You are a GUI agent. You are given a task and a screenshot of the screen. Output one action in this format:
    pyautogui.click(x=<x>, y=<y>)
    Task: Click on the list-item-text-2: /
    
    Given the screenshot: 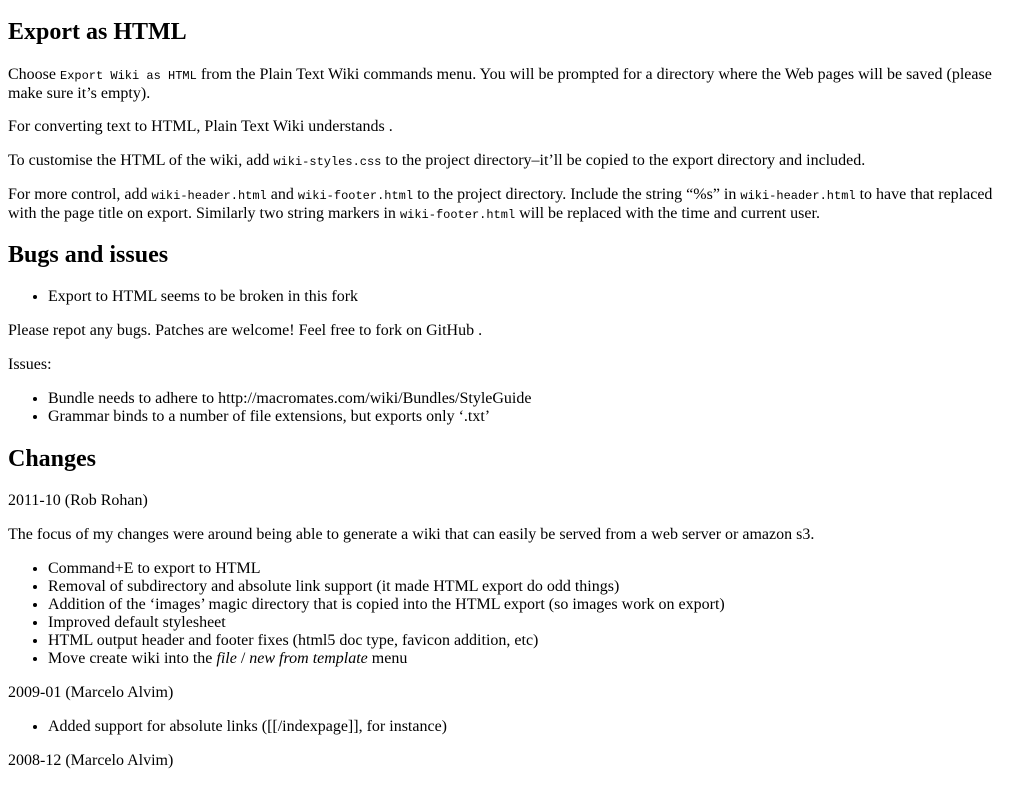 What is the action you would take?
    pyautogui.click(x=243, y=658)
    